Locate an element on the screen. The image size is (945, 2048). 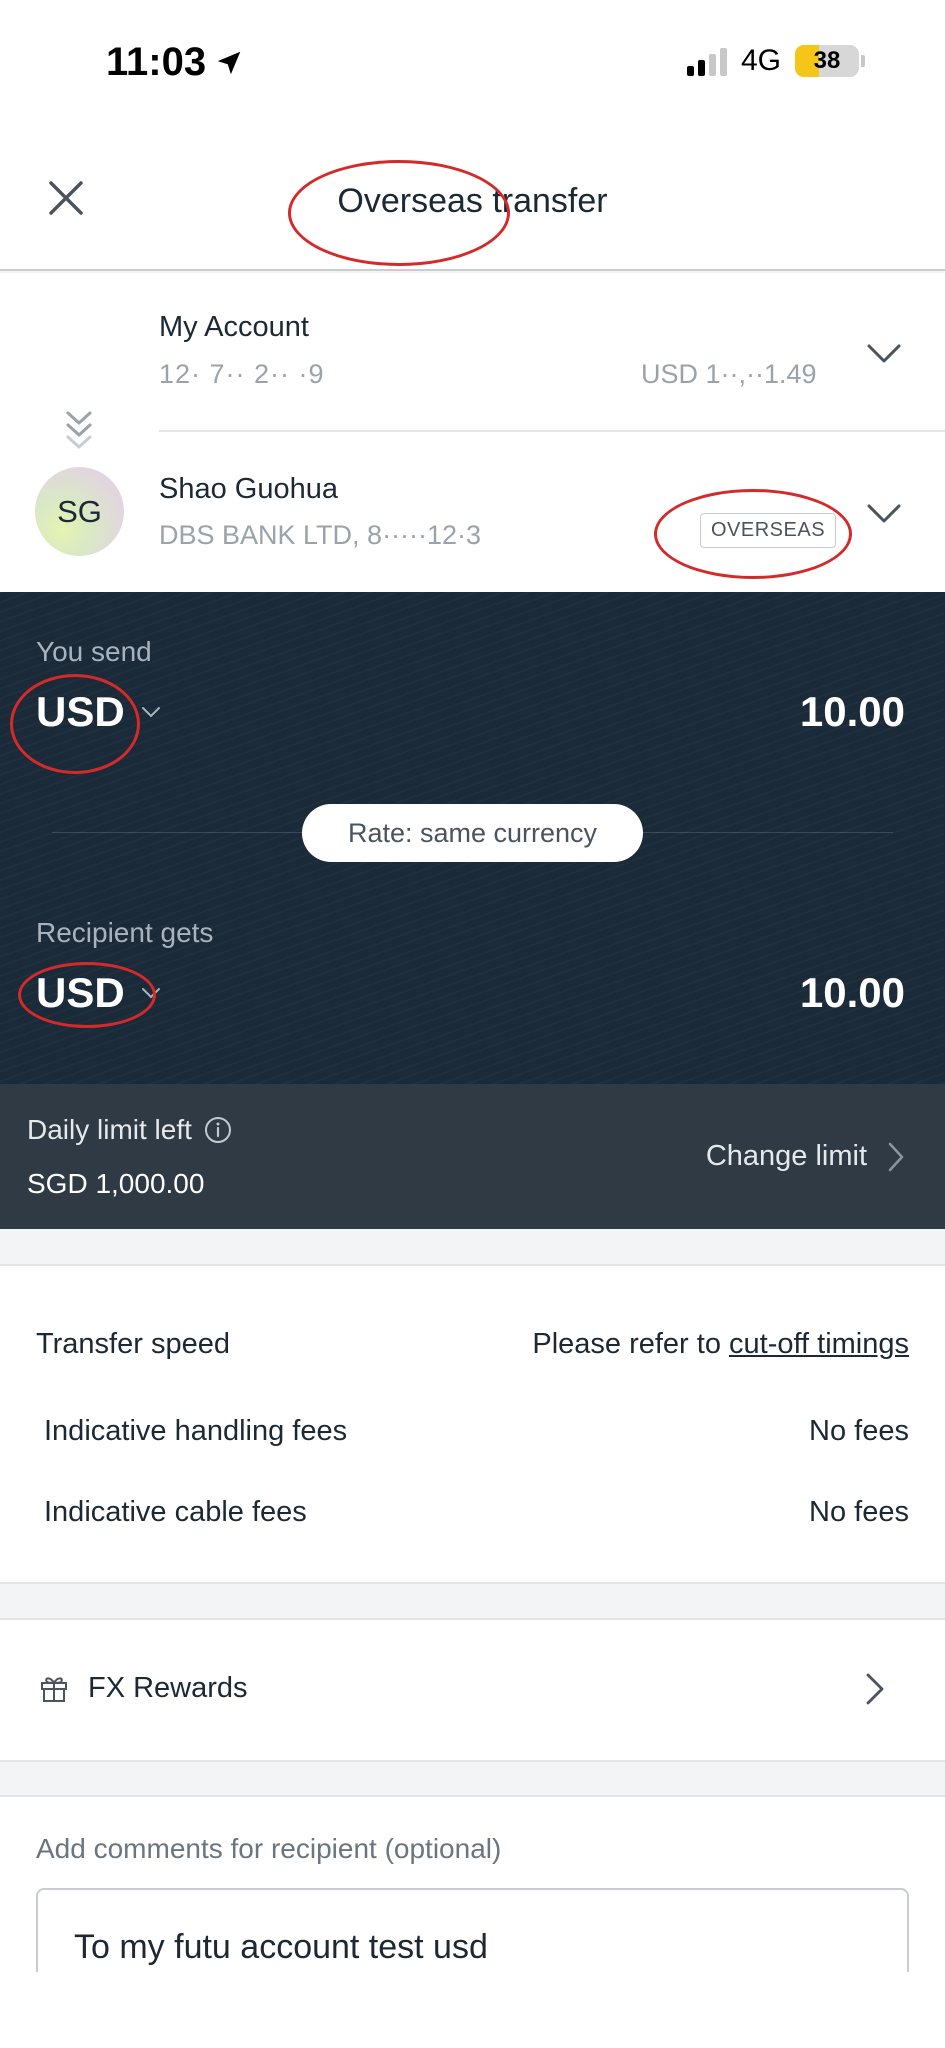
status-time: 11:03 is located at coordinates (175, 62).